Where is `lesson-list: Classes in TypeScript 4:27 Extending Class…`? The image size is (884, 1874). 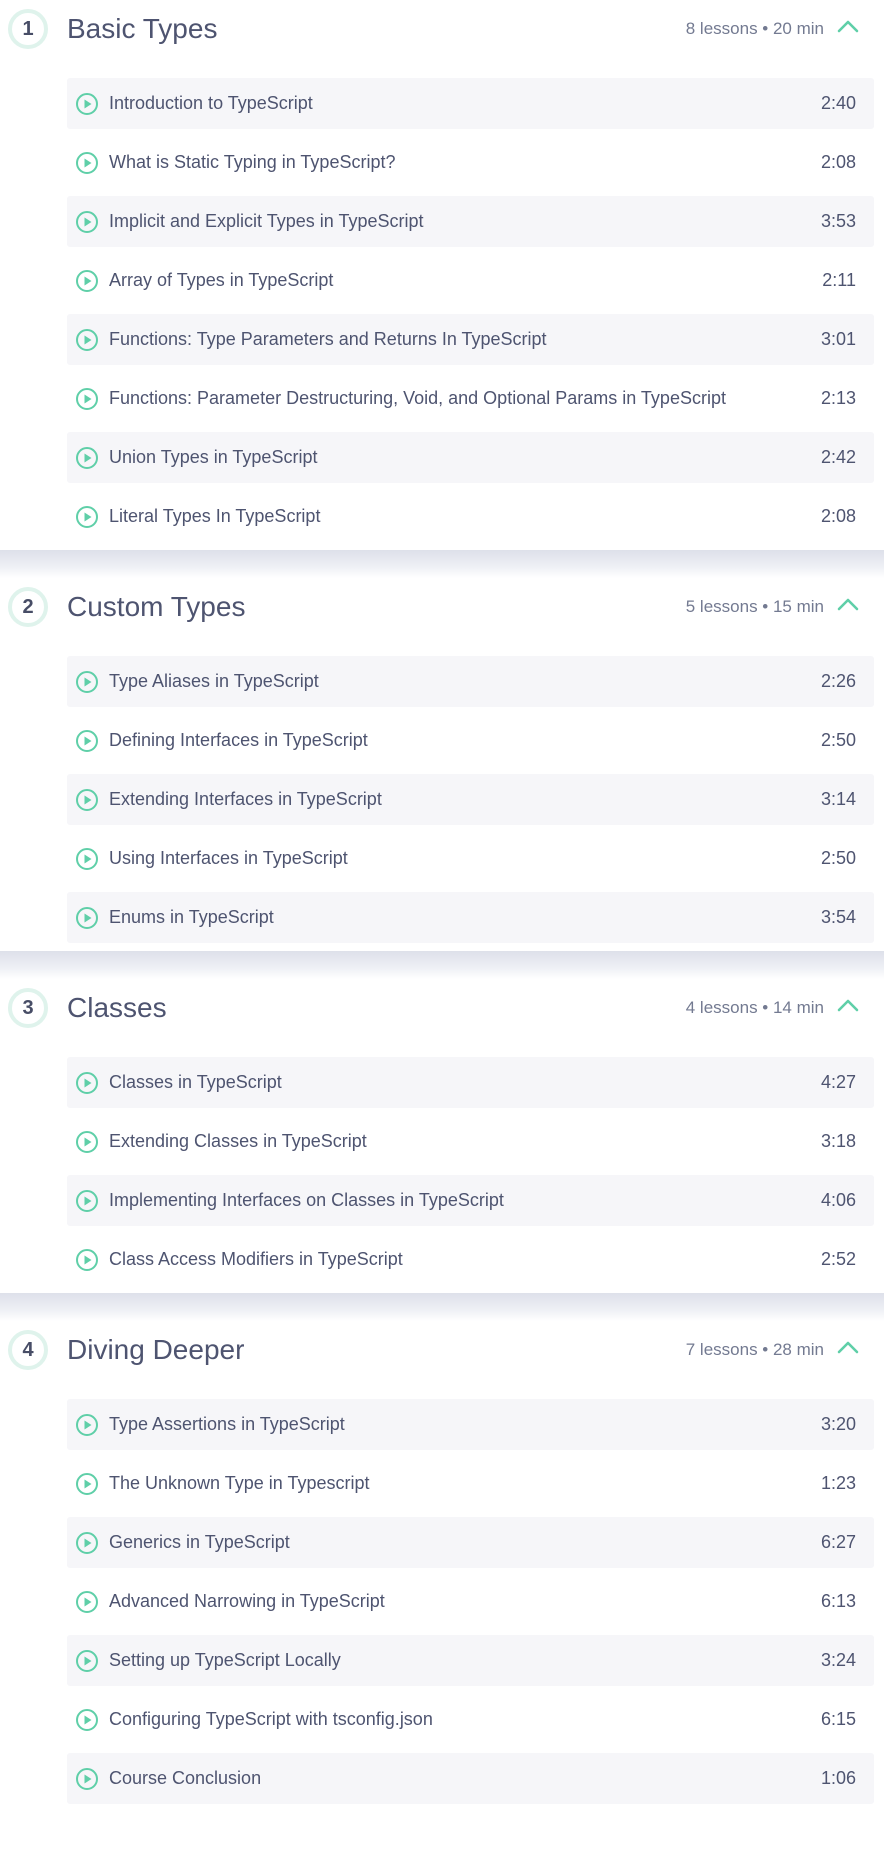 lesson-list: Classes in TypeScript 4:27 Extending Class… is located at coordinates (442, 1168).